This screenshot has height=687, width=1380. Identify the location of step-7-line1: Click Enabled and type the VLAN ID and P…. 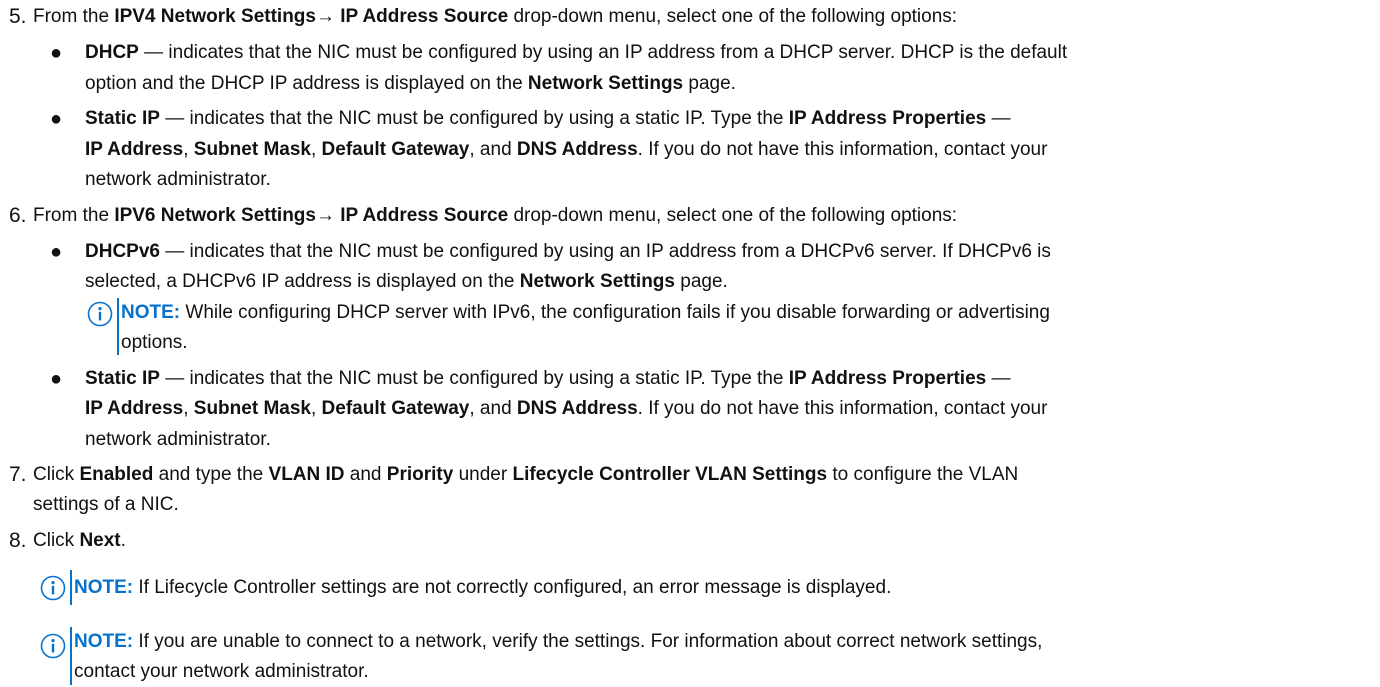
(526, 474).